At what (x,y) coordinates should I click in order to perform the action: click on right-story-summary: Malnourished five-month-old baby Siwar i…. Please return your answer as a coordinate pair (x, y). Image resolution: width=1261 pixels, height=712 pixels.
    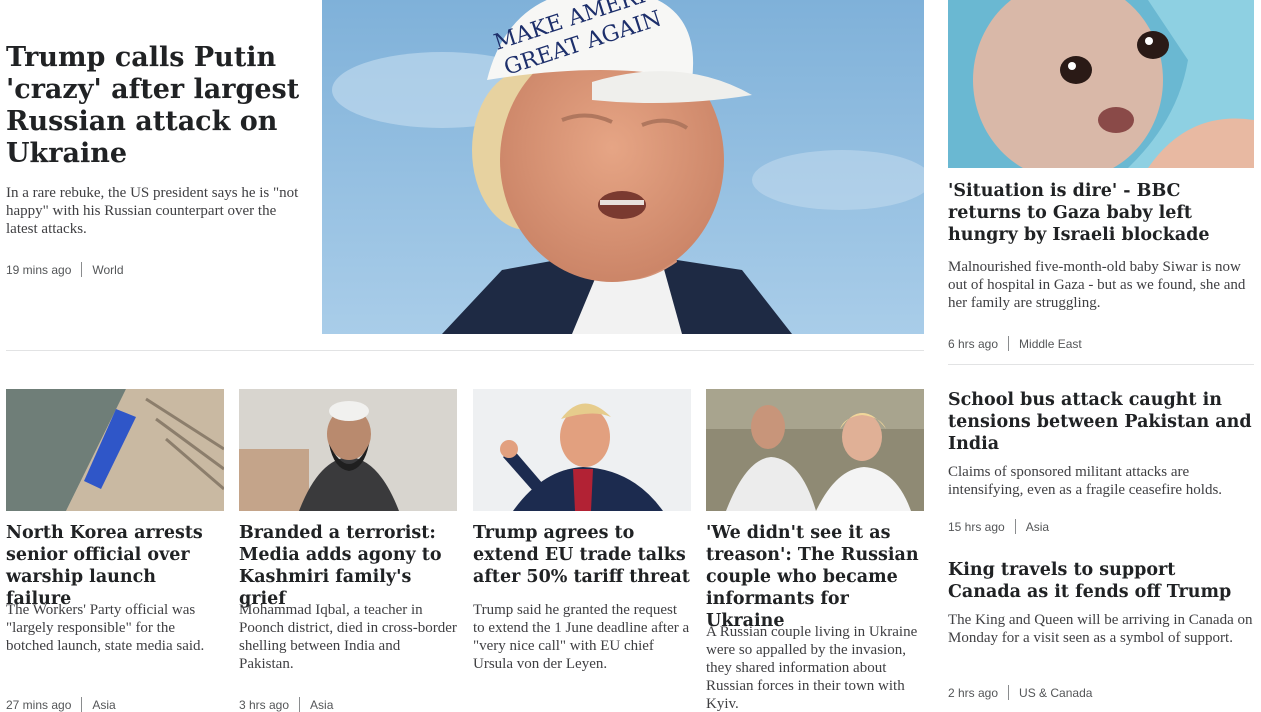
    Looking at the image, I should click on (1097, 285).